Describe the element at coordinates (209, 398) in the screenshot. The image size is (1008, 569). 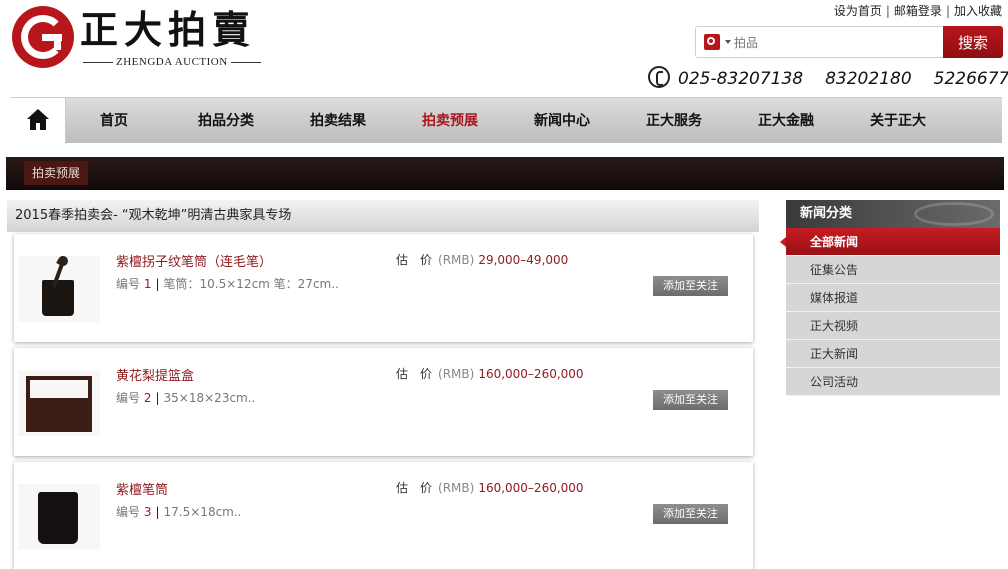
I see `lot-dimensions: 35×18×23cm..` at that location.